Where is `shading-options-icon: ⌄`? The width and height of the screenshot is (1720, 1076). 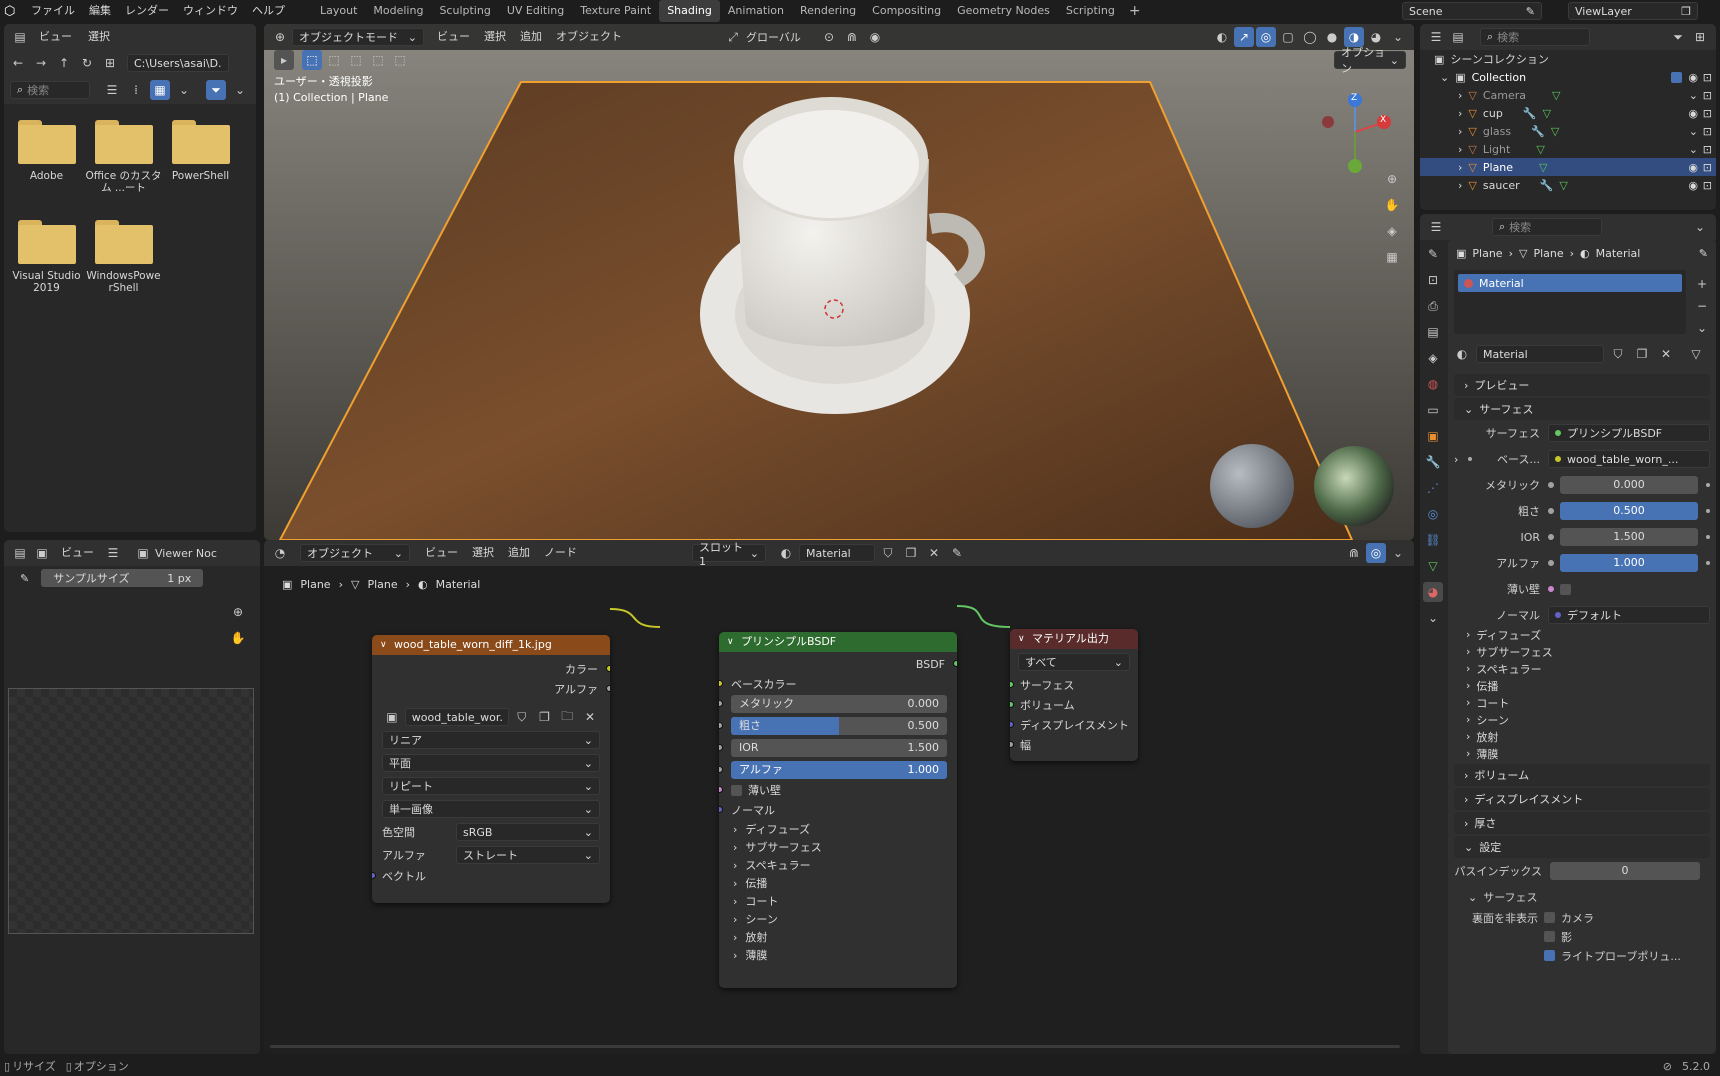 shading-options-icon: ⌄ is located at coordinates (1398, 37).